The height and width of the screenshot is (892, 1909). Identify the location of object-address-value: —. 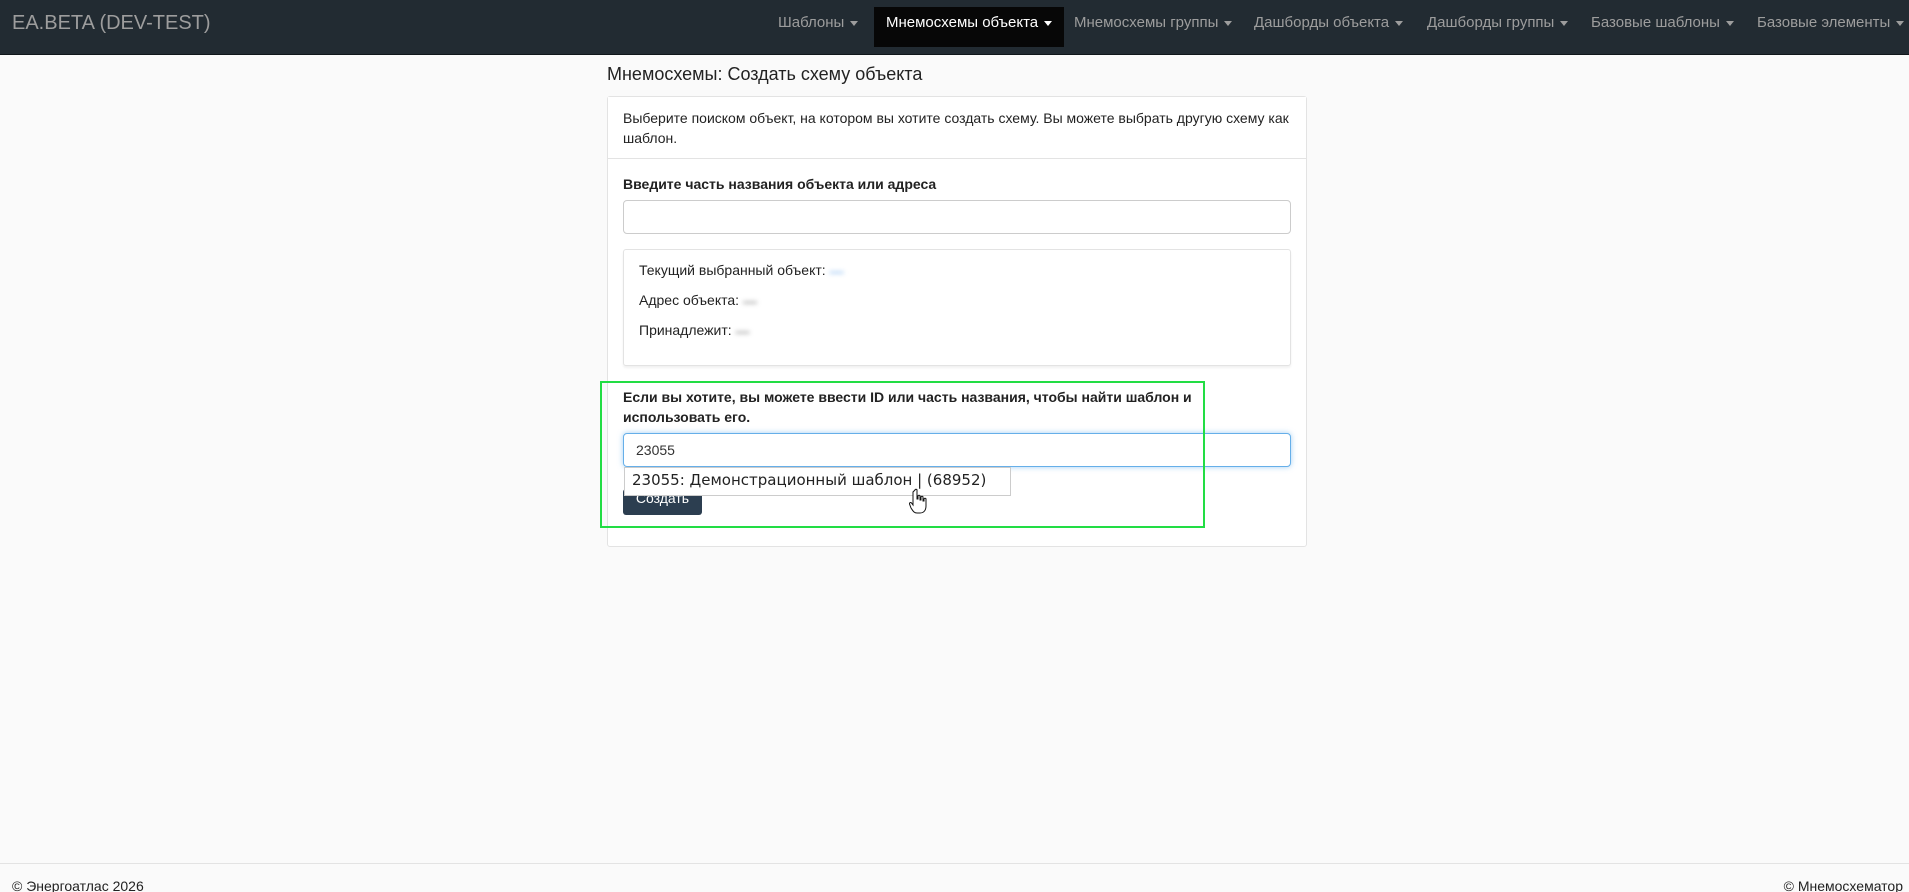
(749, 301).